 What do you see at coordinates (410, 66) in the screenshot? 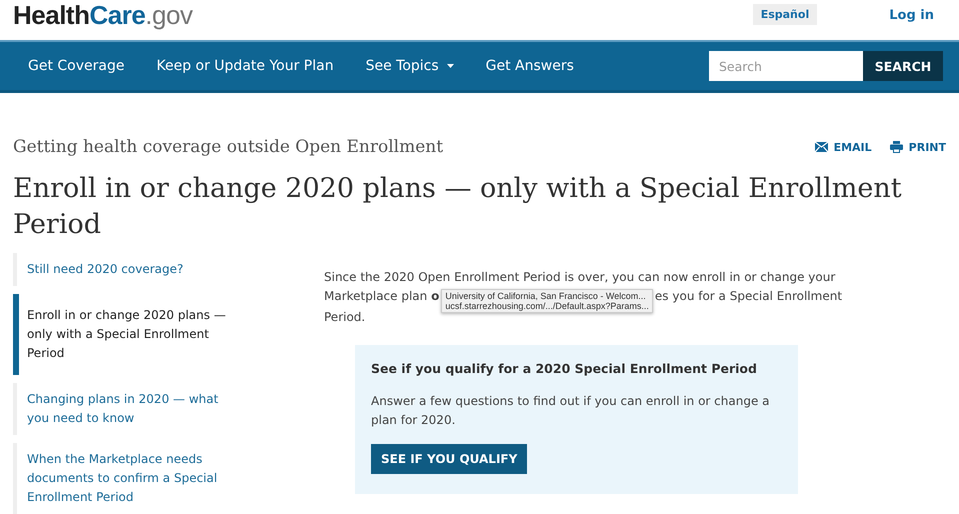
I see `nav-item: See Topics` at bounding box center [410, 66].